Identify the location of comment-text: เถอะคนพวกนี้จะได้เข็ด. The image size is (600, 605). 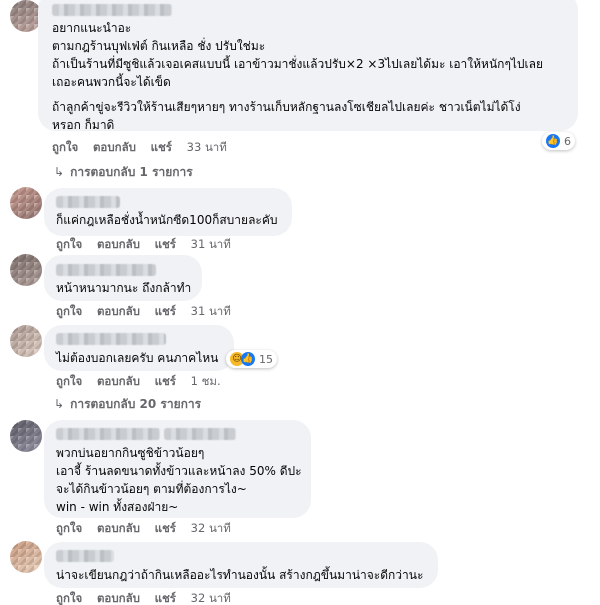
(111, 82).